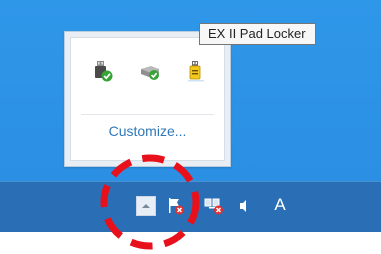  What do you see at coordinates (190, 243) in the screenshot?
I see `page-background` at bounding box center [190, 243].